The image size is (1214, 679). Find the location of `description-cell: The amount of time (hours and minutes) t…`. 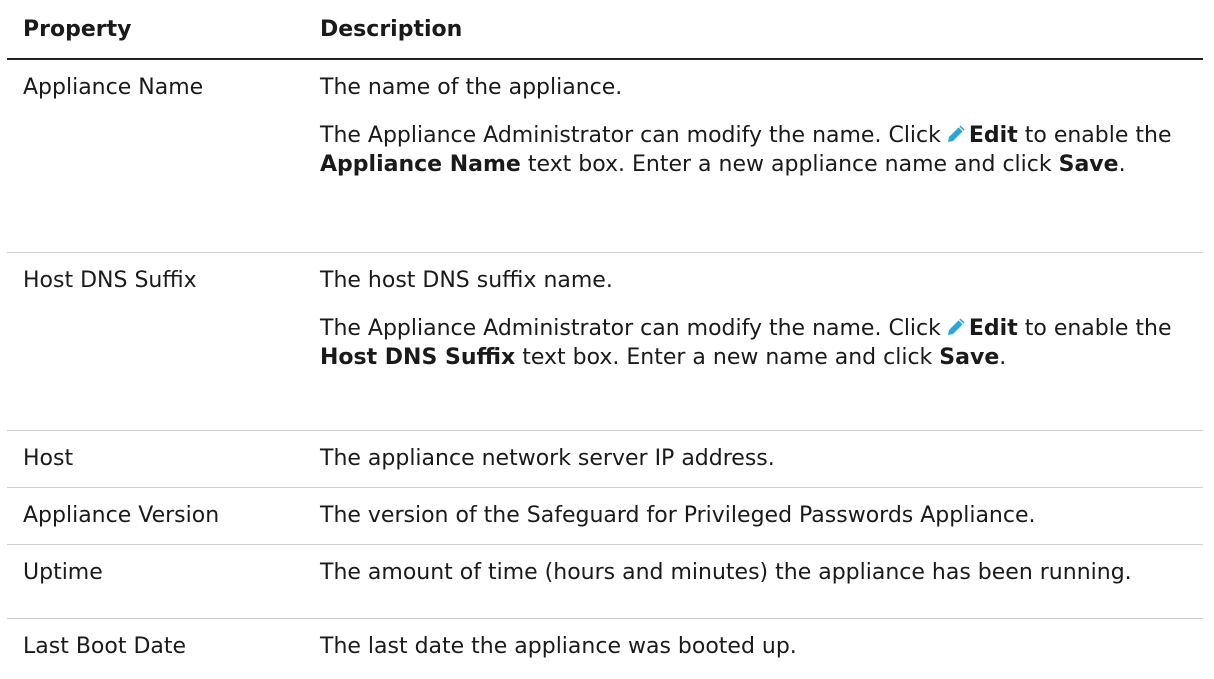

description-cell: The amount of time (hours and minutes) t… is located at coordinates (726, 572).